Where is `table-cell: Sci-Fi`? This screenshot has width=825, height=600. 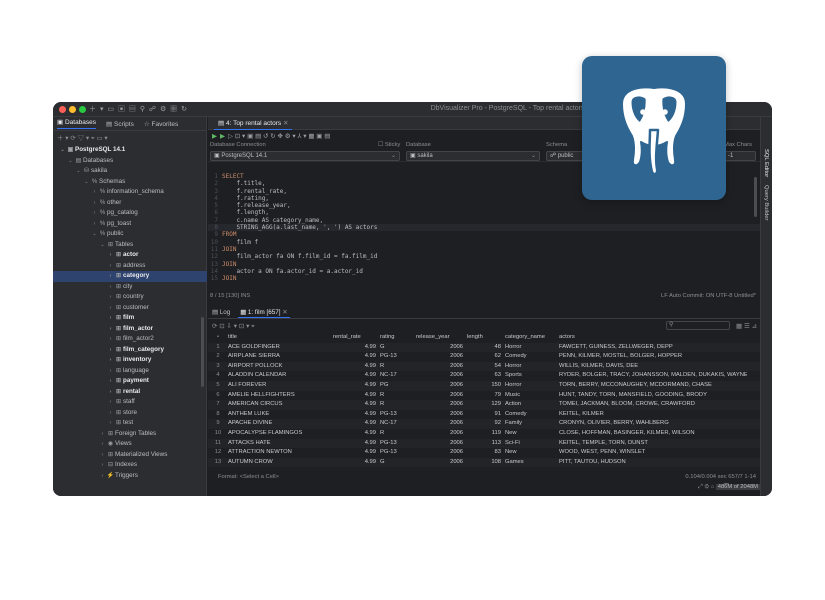 table-cell: Sci-Fi is located at coordinates (530, 444).